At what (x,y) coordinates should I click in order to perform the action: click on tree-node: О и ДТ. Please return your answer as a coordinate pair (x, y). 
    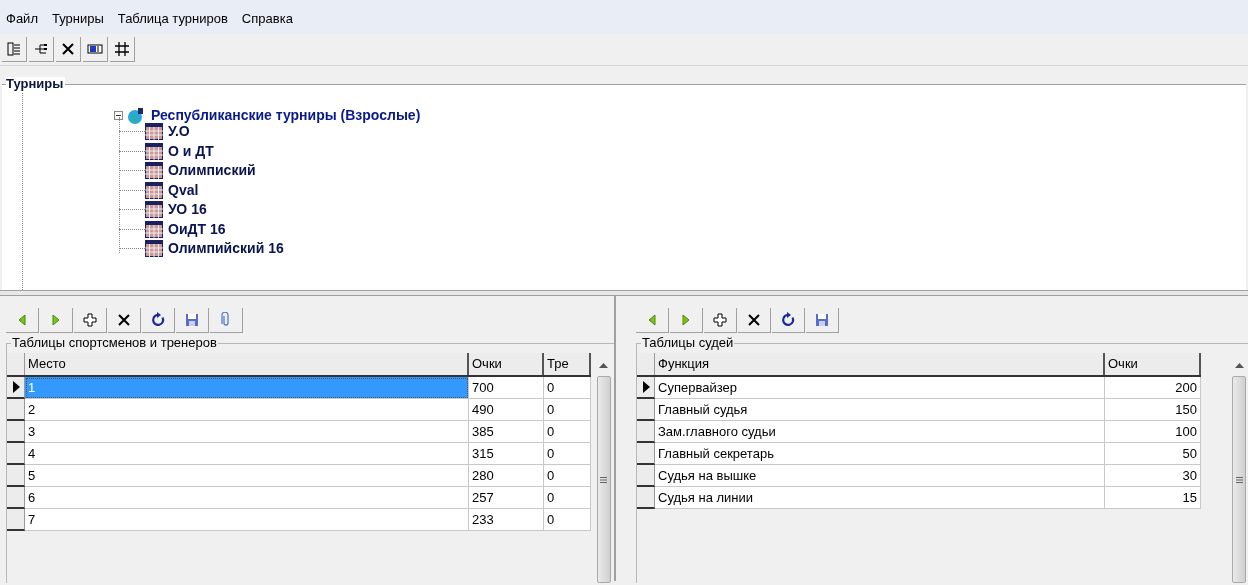
    Looking at the image, I should click on (191, 151).